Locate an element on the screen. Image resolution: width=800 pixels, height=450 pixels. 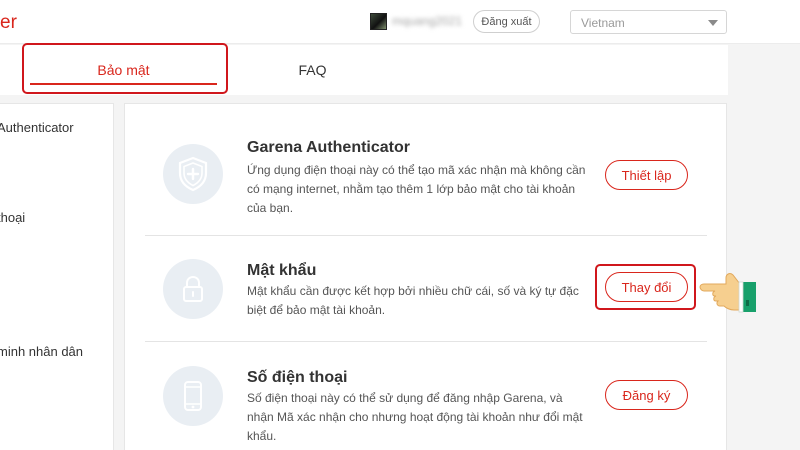
language-value: Vietnam is located at coordinates (603, 23).